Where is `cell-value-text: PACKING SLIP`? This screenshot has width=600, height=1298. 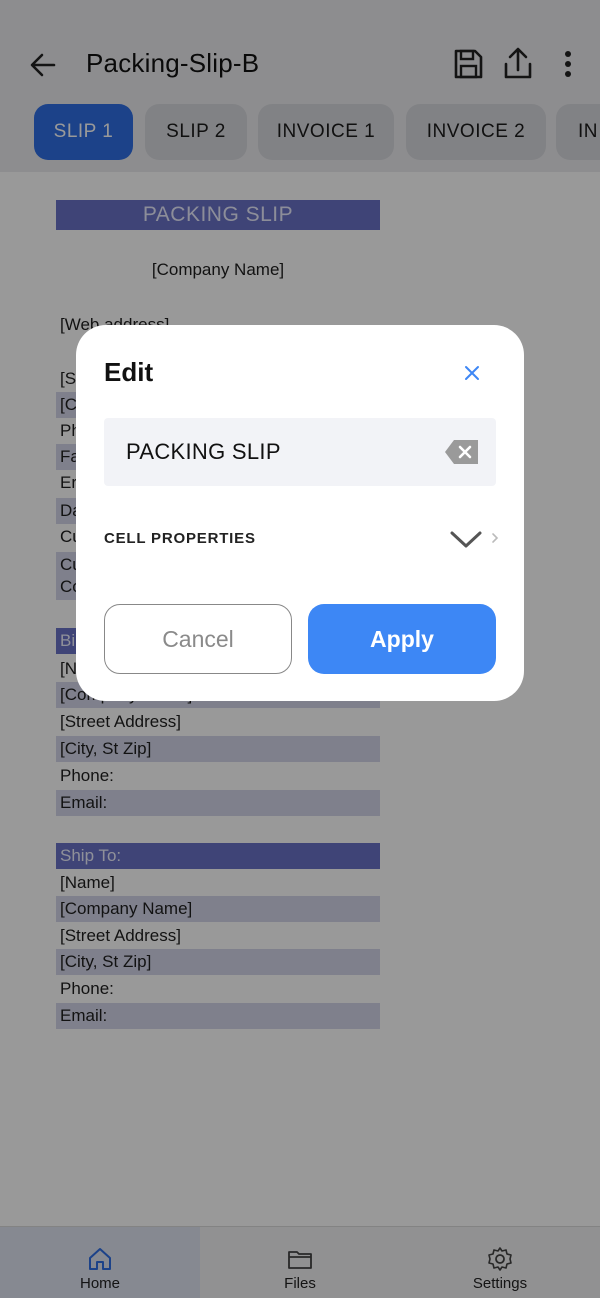
cell-value-text: PACKING SLIP is located at coordinates (203, 452).